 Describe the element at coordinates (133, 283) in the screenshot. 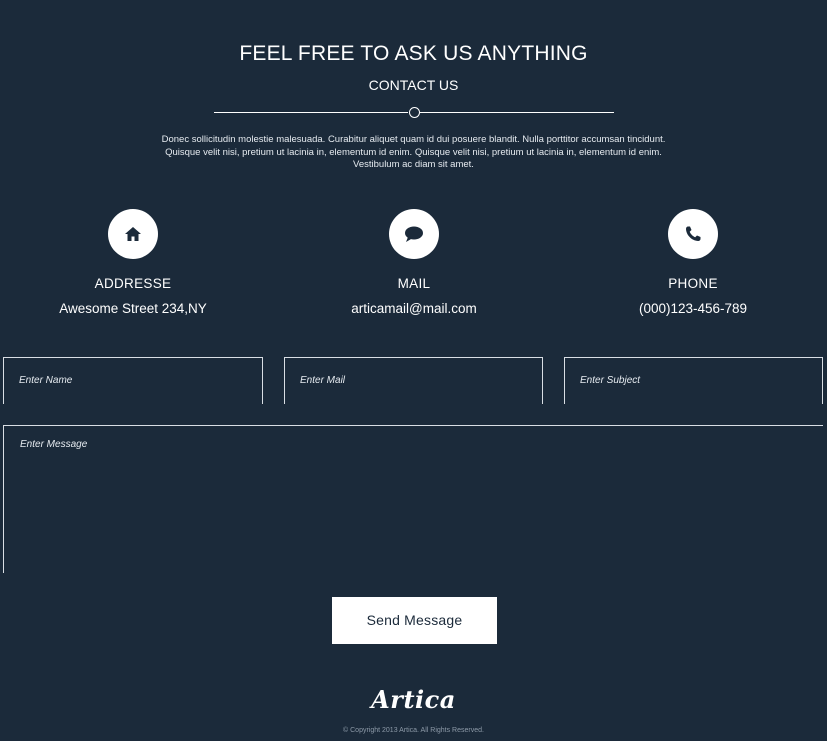

I see `address-title: ADDRESSE` at that location.